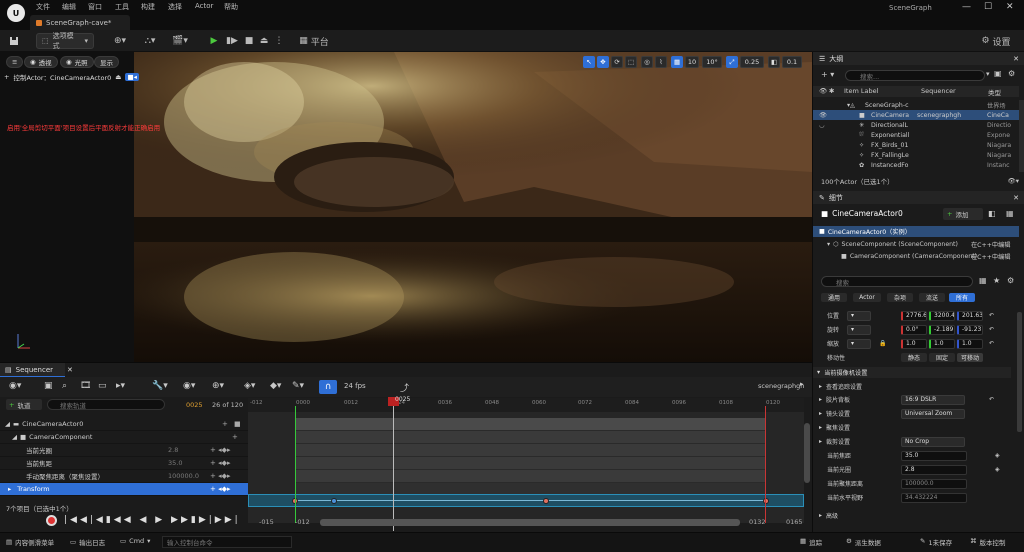 The height and width of the screenshot is (552, 1024). What do you see at coordinates (132, 76) in the screenshot?
I see `camera-icon: ■◂` at bounding box center [132, 76].